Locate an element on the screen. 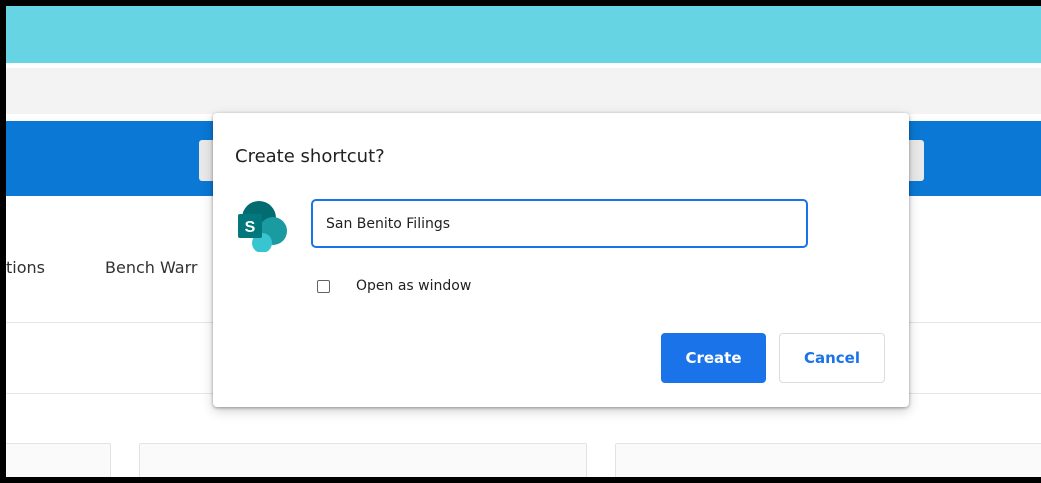  nav-item-bench-warrants: Bench Warr is located at coordinates (160, 267).